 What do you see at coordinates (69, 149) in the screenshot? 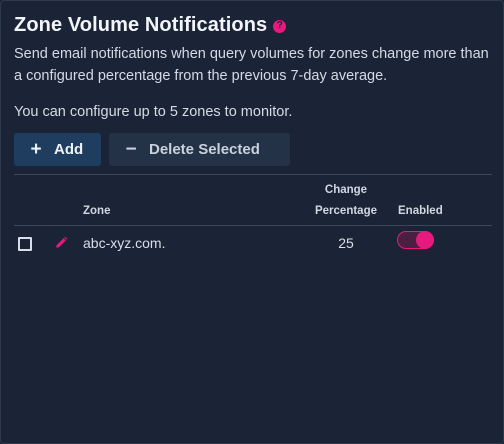
I see `add-button-label: Add` at bounding box center [69, 149].